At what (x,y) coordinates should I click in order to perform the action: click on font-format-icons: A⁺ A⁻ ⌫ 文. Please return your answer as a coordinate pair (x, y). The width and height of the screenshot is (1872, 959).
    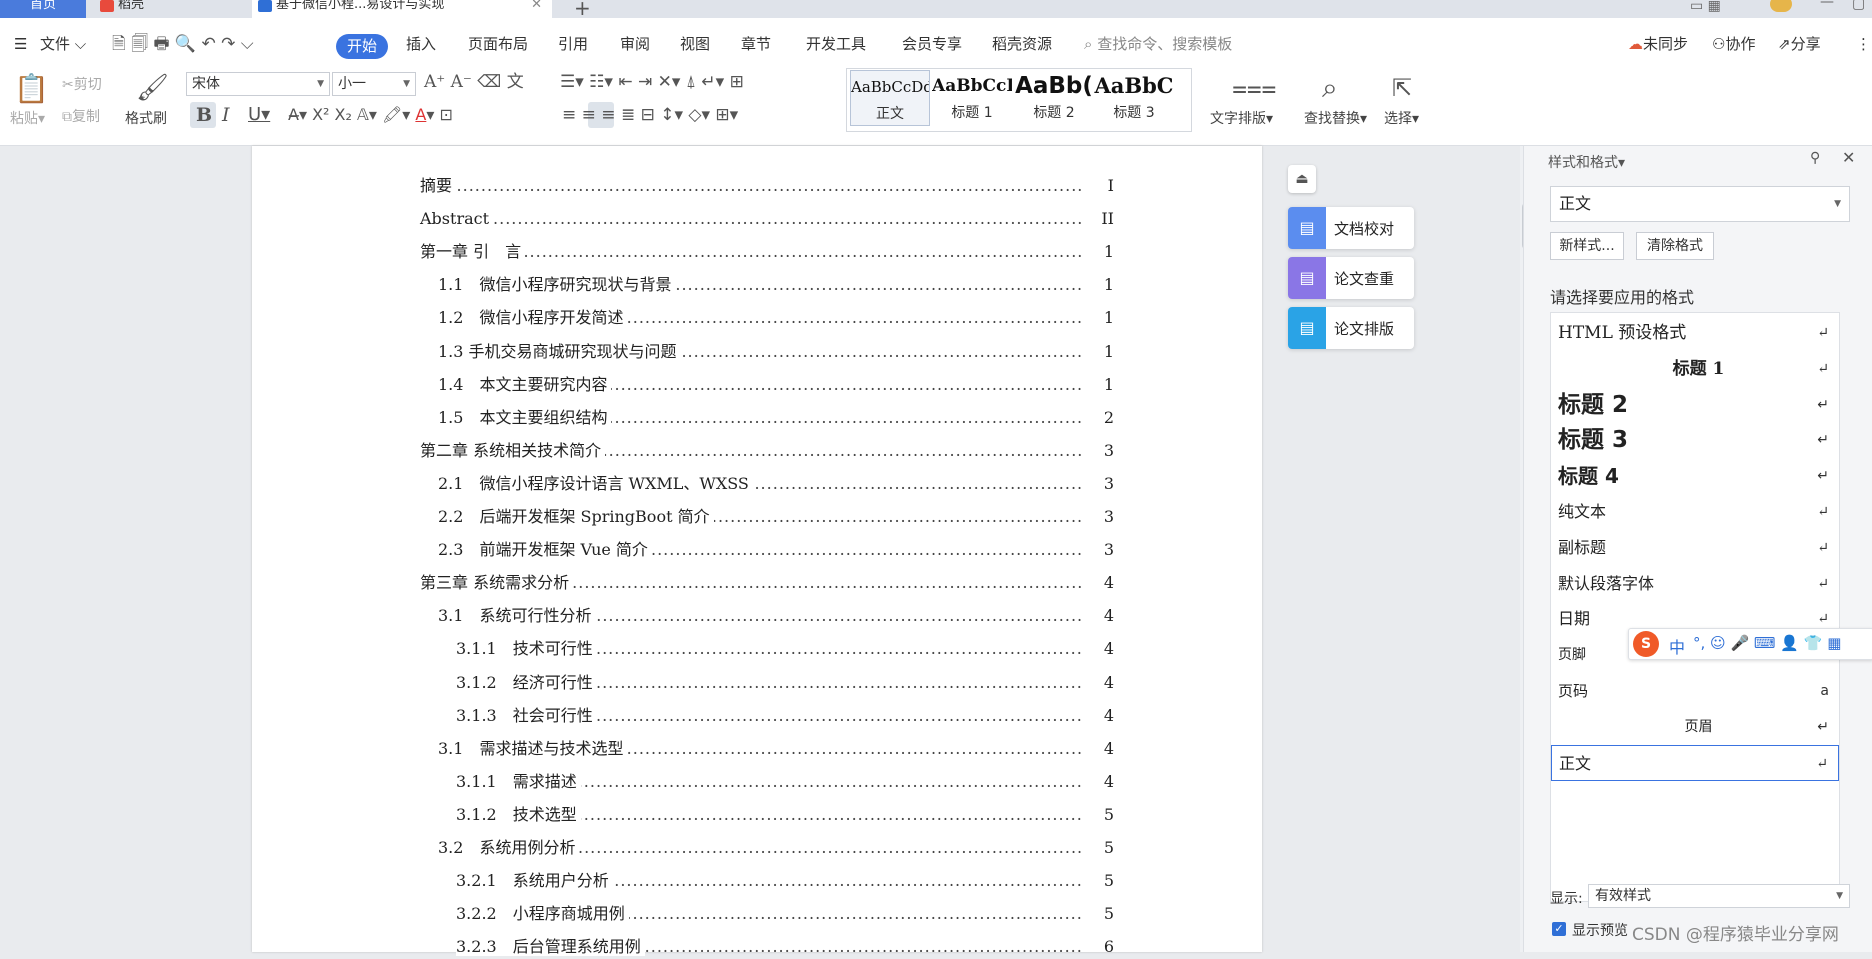
    Looking at the image, I should click on (474, 82).